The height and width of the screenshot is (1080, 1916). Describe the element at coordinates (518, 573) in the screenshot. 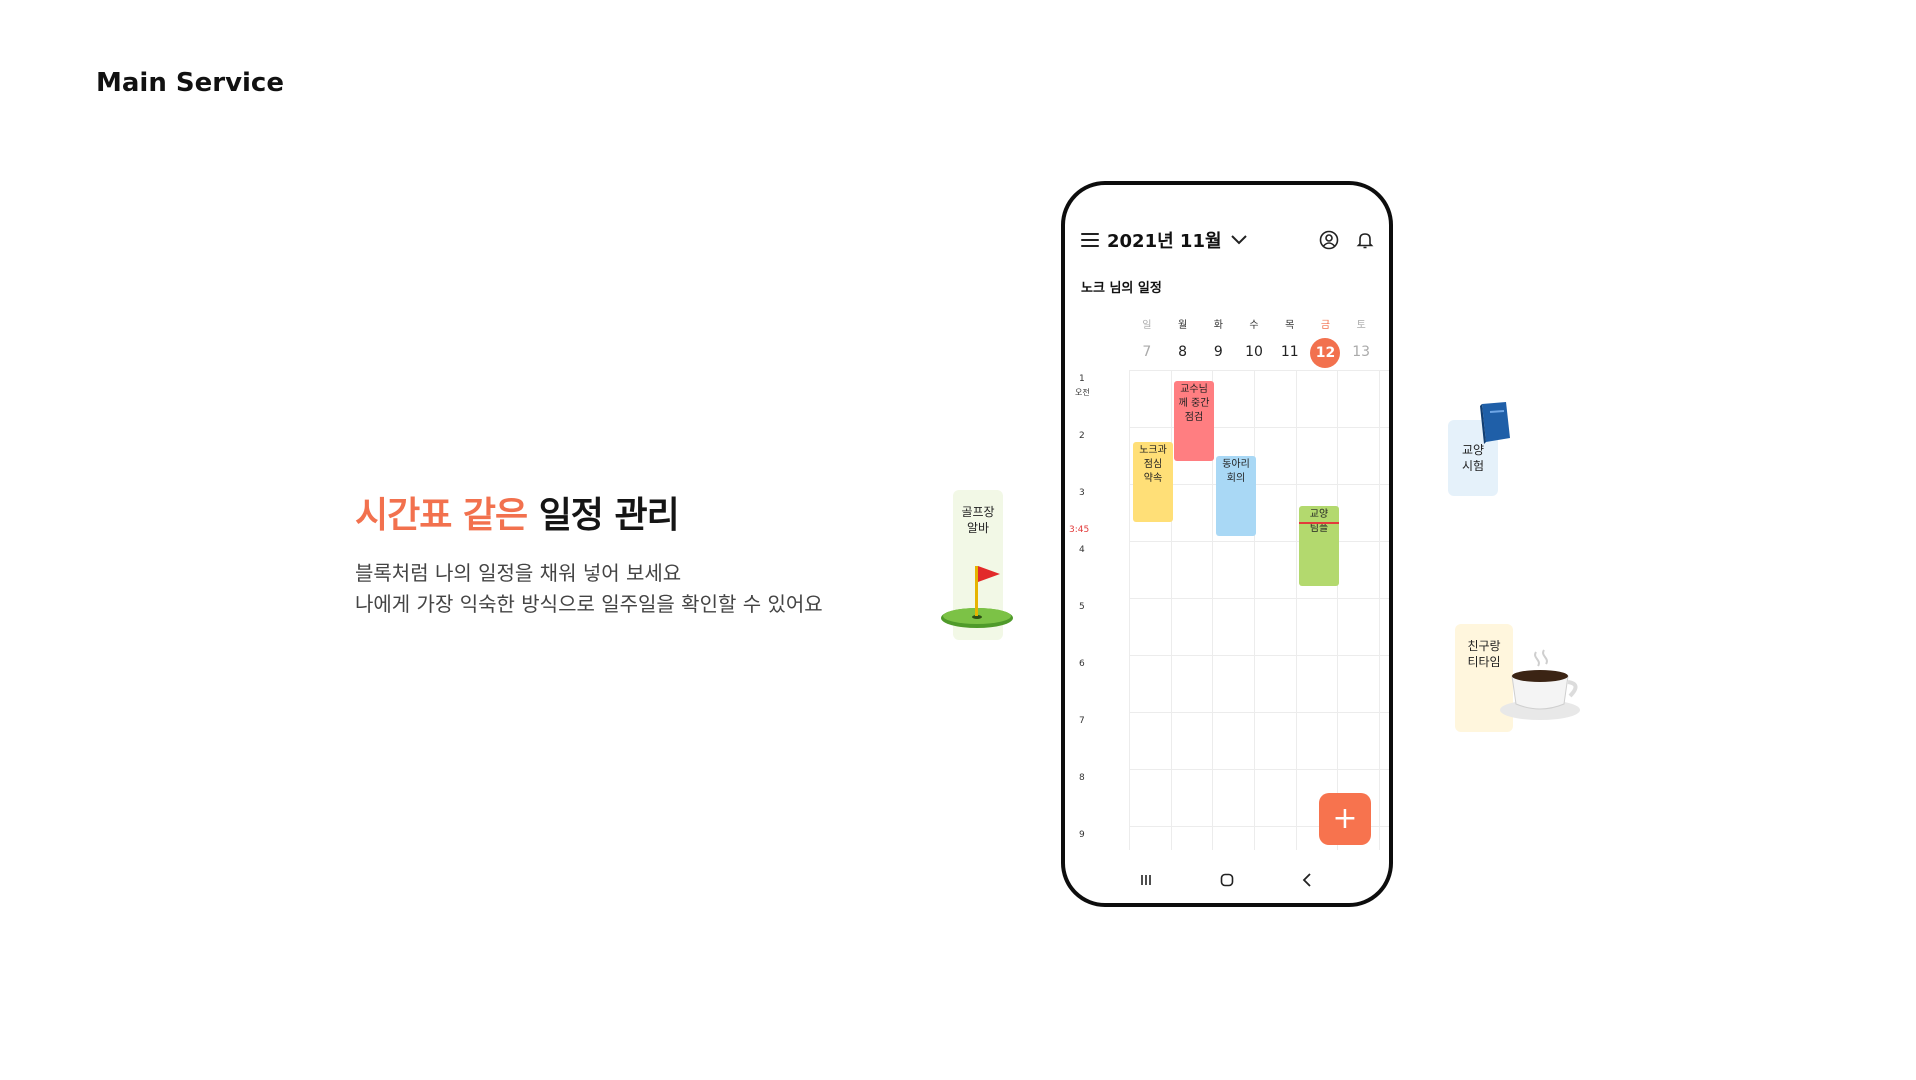

I see `hero-desc-line1: 블록처럼 나의 일정을 채워 넣어 보세요` at that location.